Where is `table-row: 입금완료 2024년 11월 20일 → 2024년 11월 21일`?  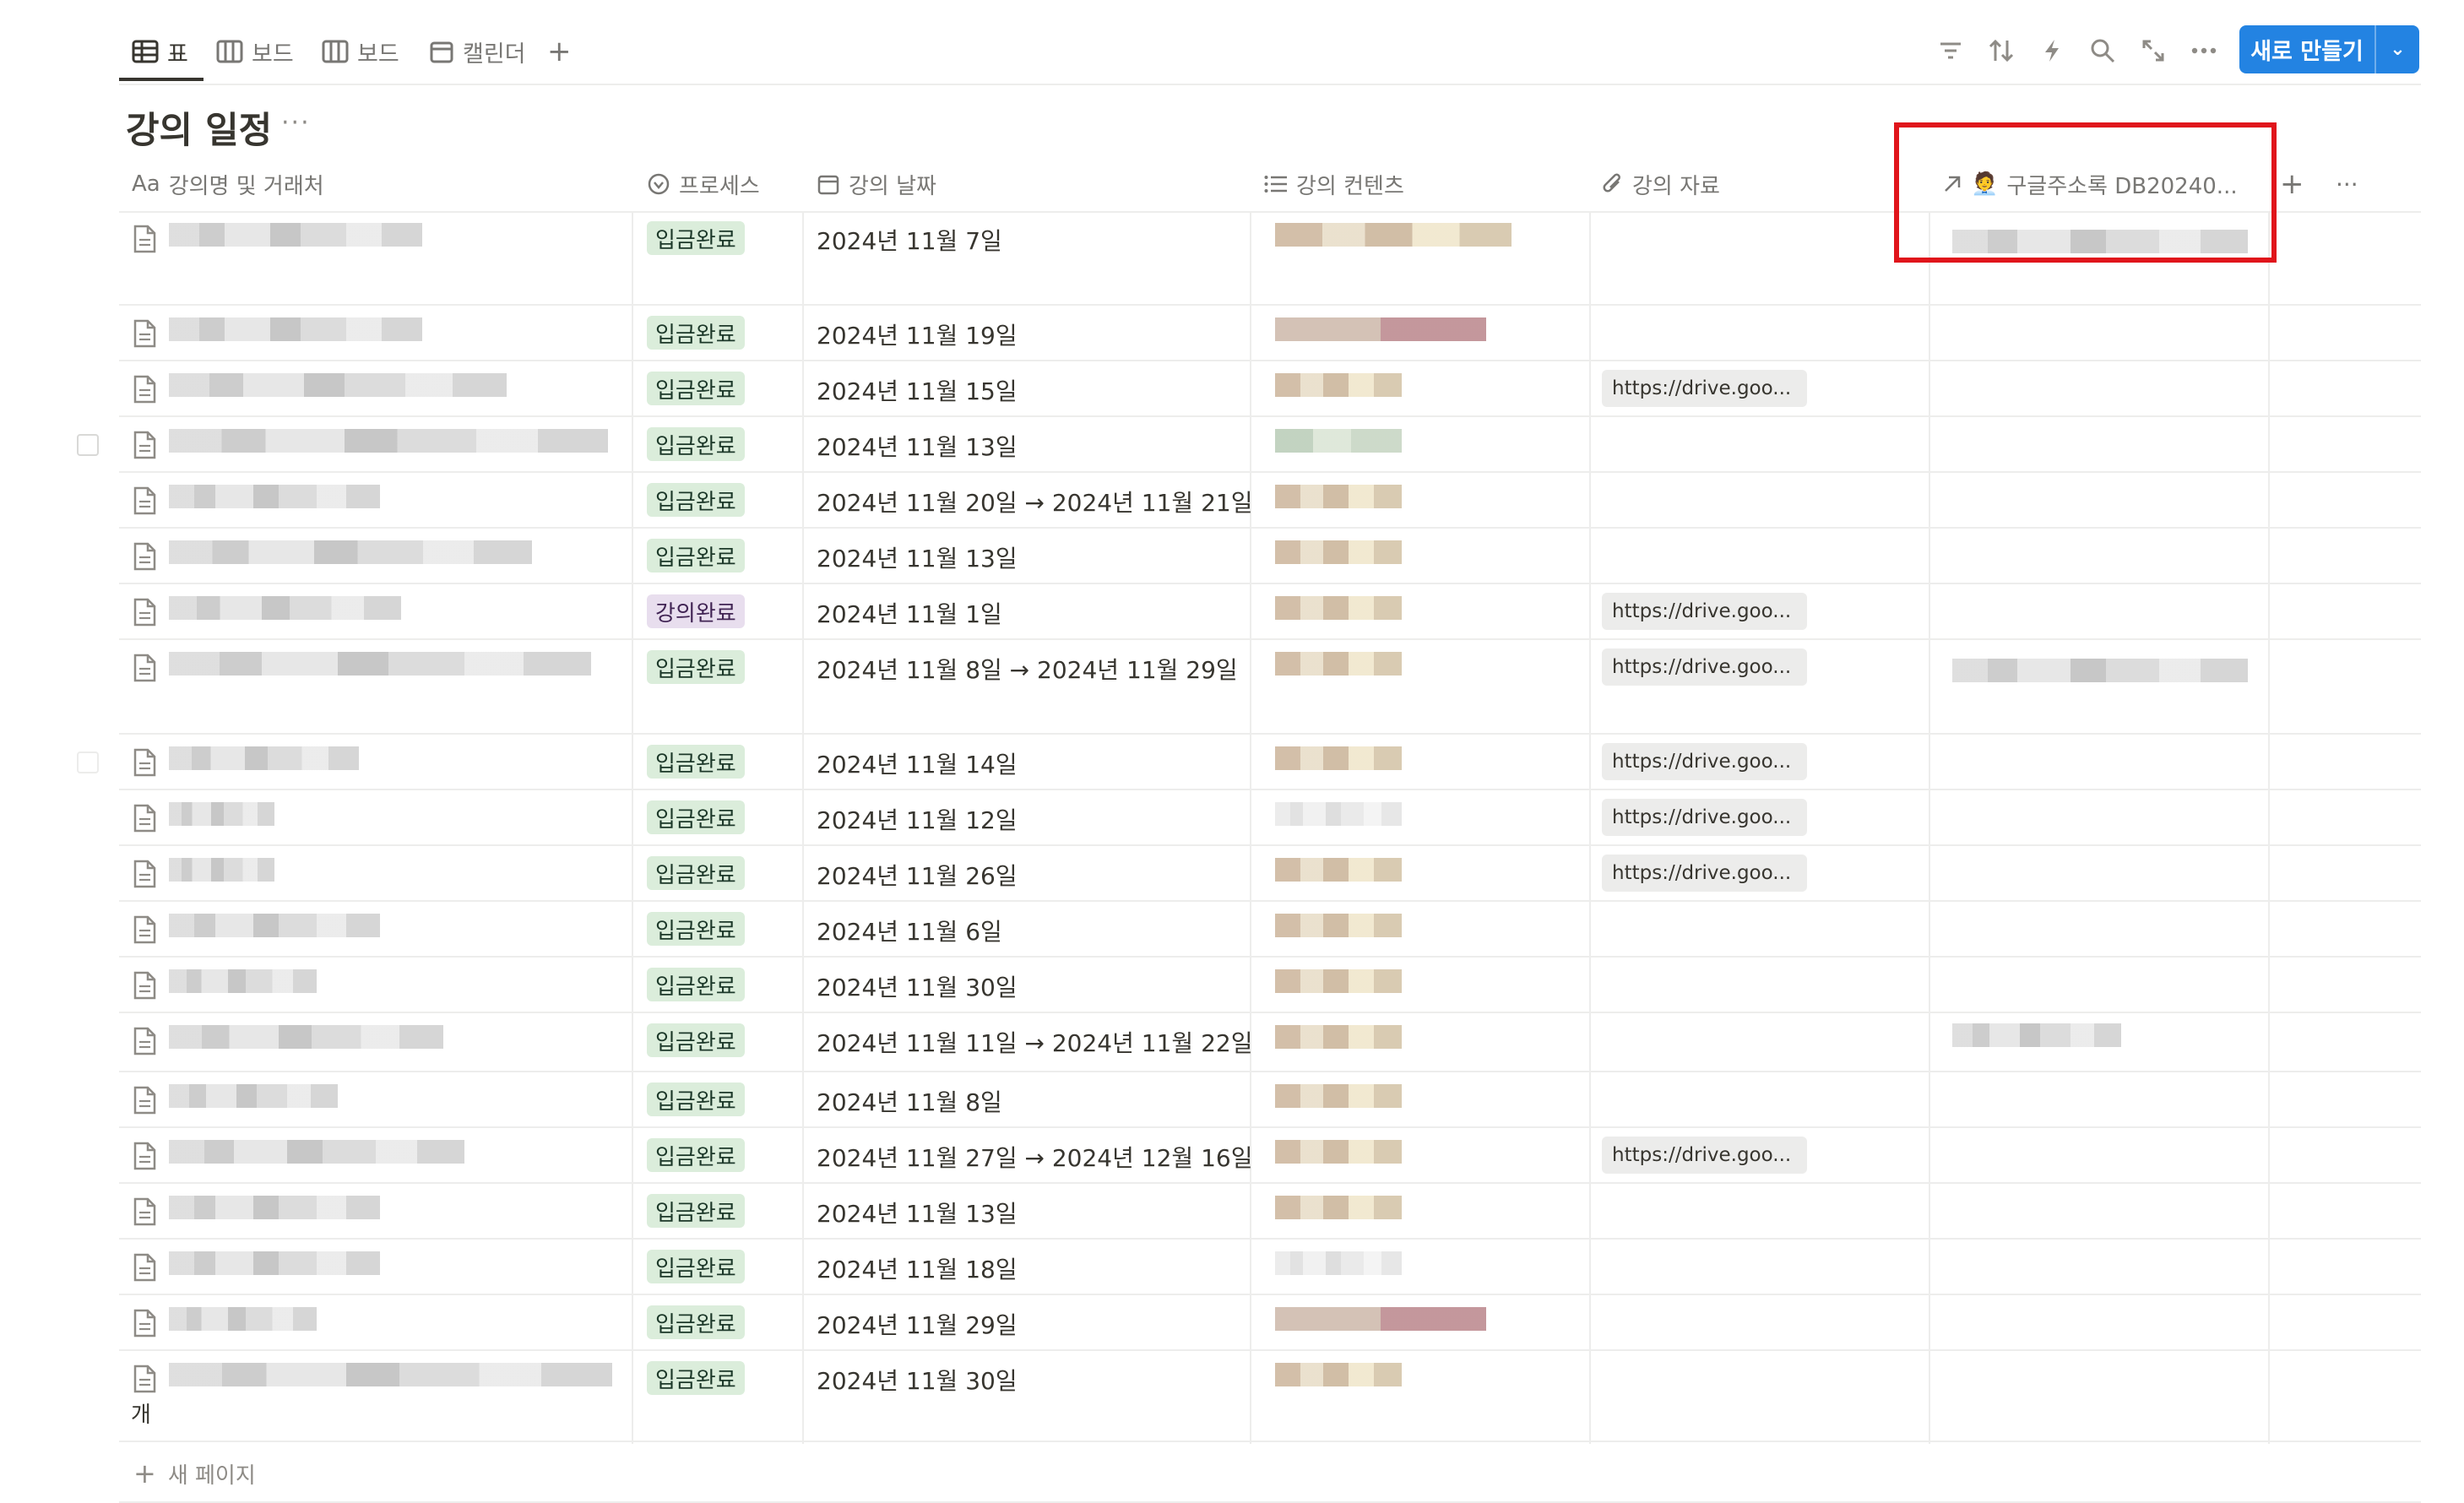
table-row: 입금완료 2024년 11월 20일 → 2024년 11월 21일 is located at coordinates (1232, 501).